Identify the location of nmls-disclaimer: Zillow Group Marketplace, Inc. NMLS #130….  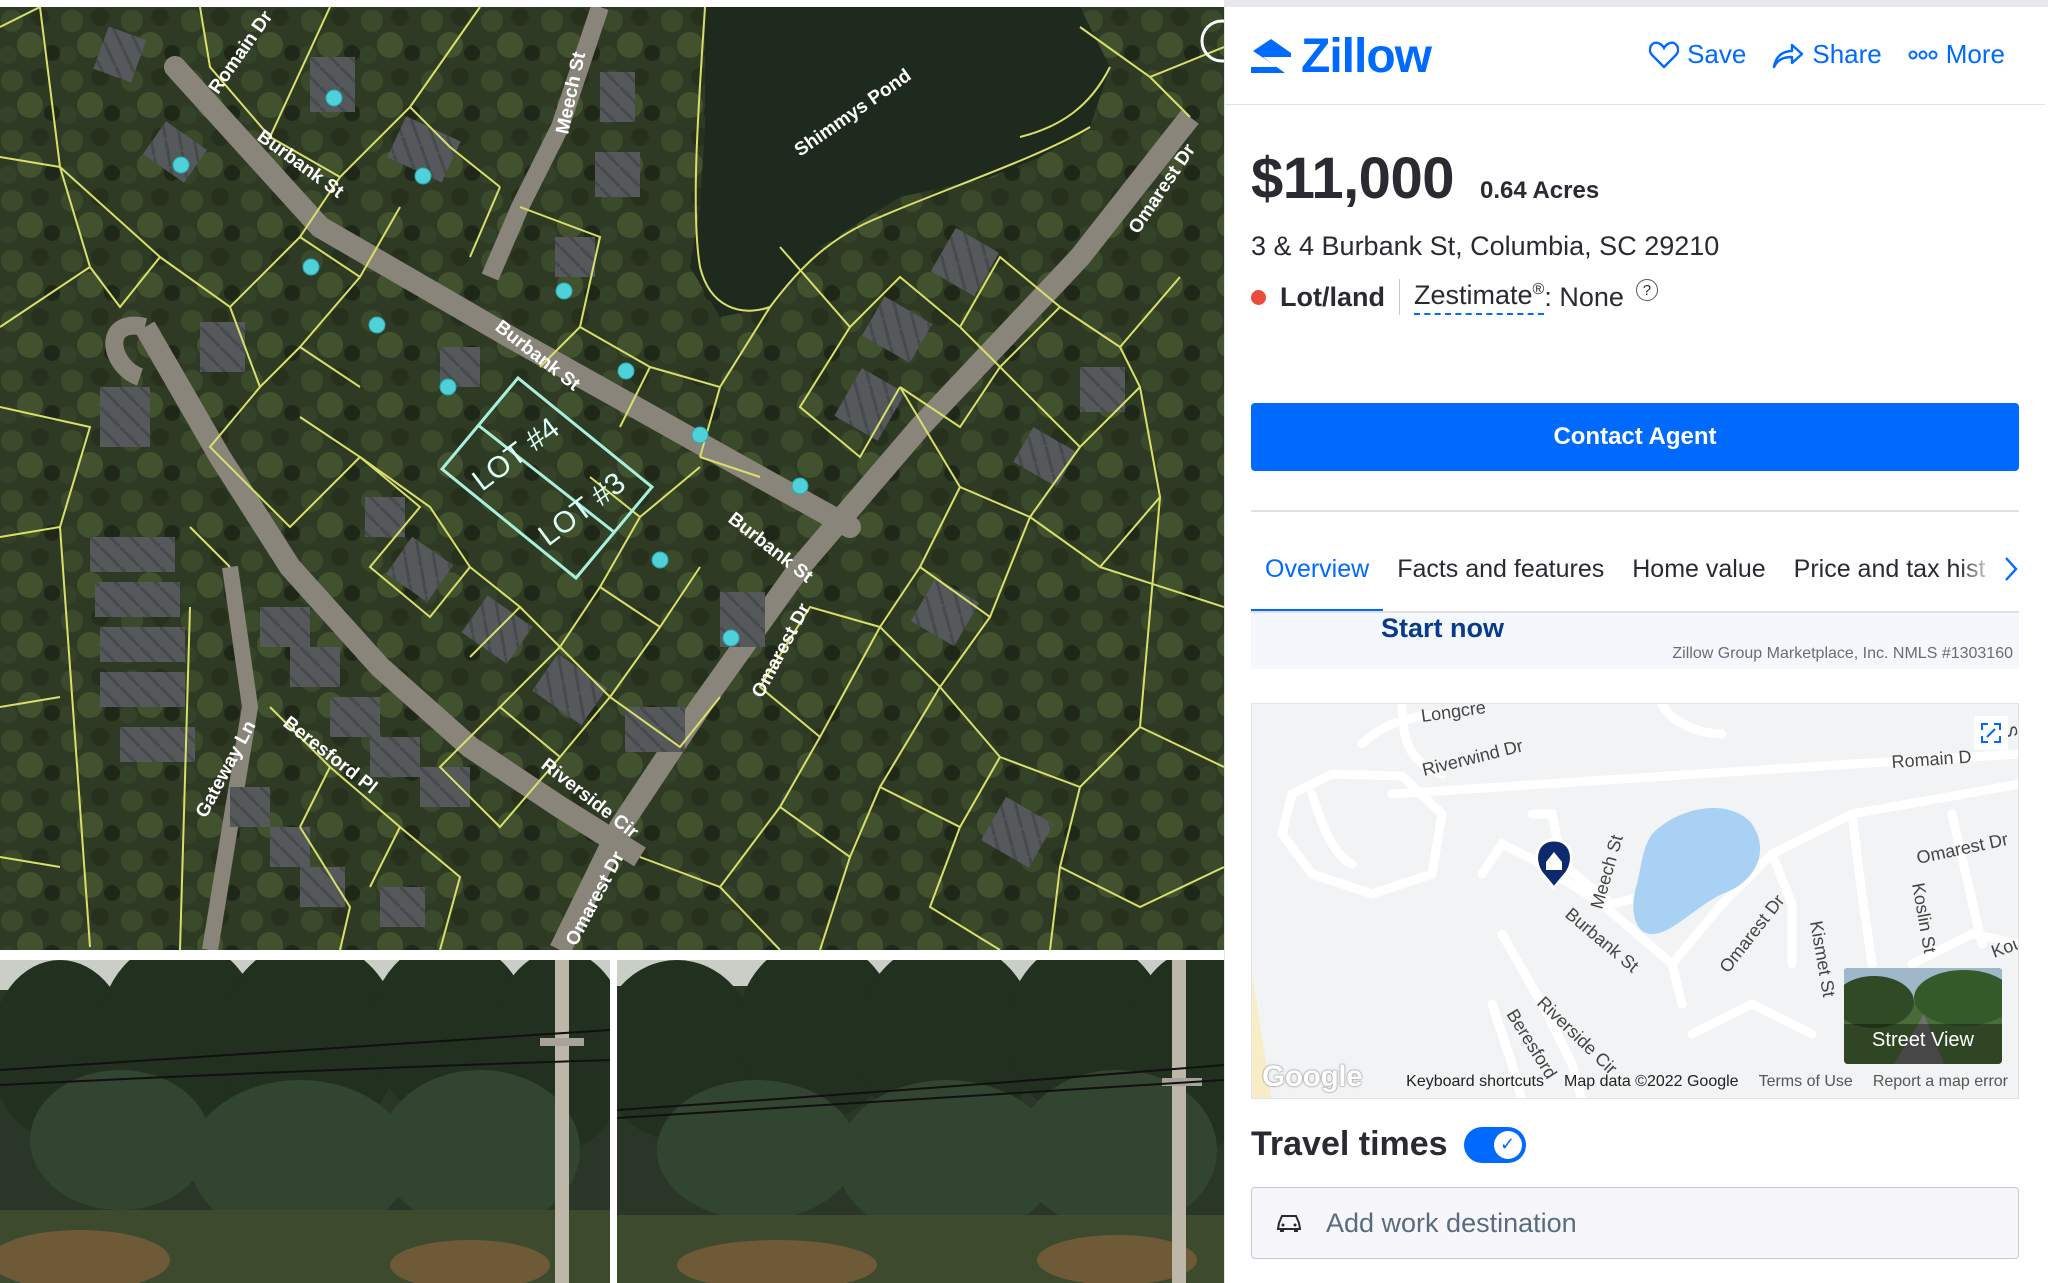
(1842, 653).